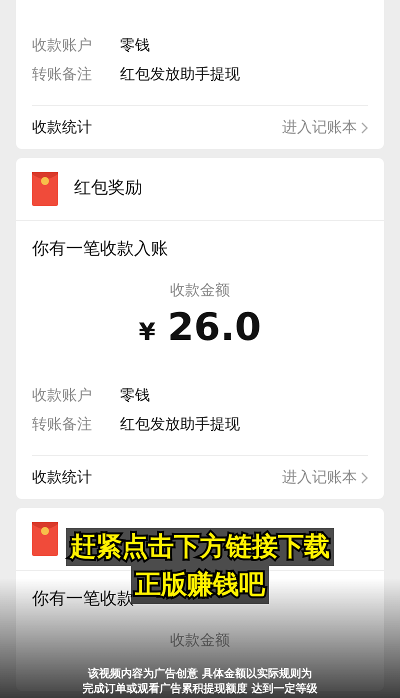 The height and width of the screenshot is (698, 400). What do you see at coordinates (108, 188) in the screenshot?
I see `card-title: 红包奖励` at bounding box center [108, 188].